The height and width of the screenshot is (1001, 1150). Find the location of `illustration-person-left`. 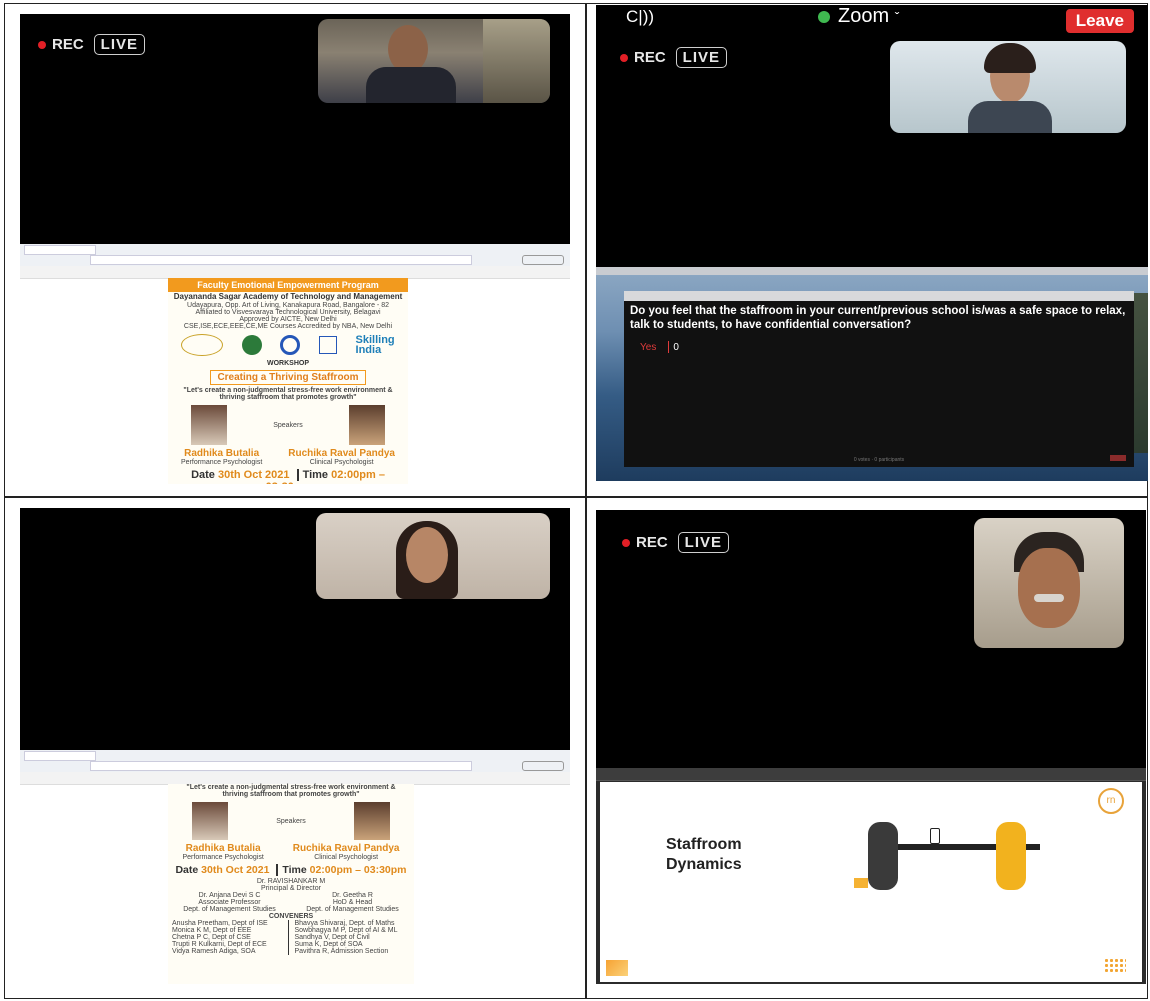

illustration-person-left is located at coordinates (883, 856).